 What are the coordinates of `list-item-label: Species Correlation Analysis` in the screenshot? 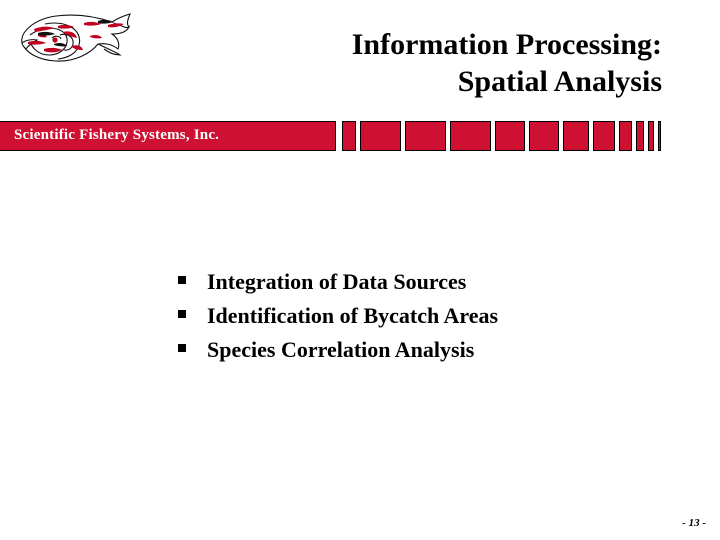 It's located at (341, 349).